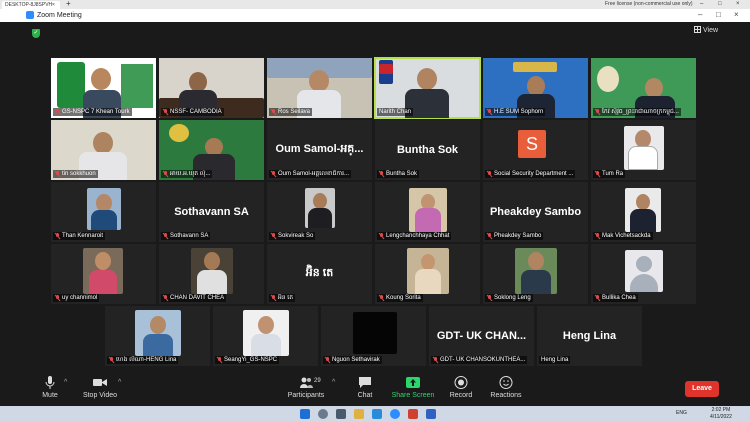 This screenshot has height=422, width=750. What do you see at coordinates (418, 236) in the screenshot?
I see `participant-name: Lengchanchhaya Chhat` at bounding box center [418, 236].